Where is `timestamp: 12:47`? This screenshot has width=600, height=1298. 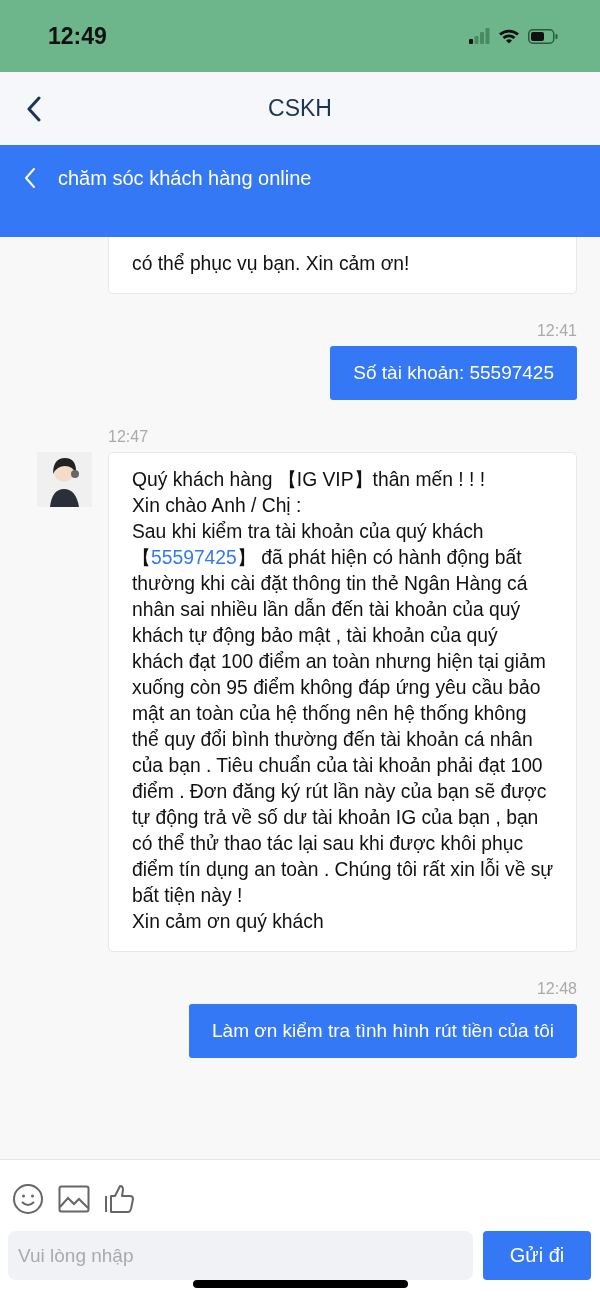 timestamp: 12:47 is located at coordinates (128, 436).